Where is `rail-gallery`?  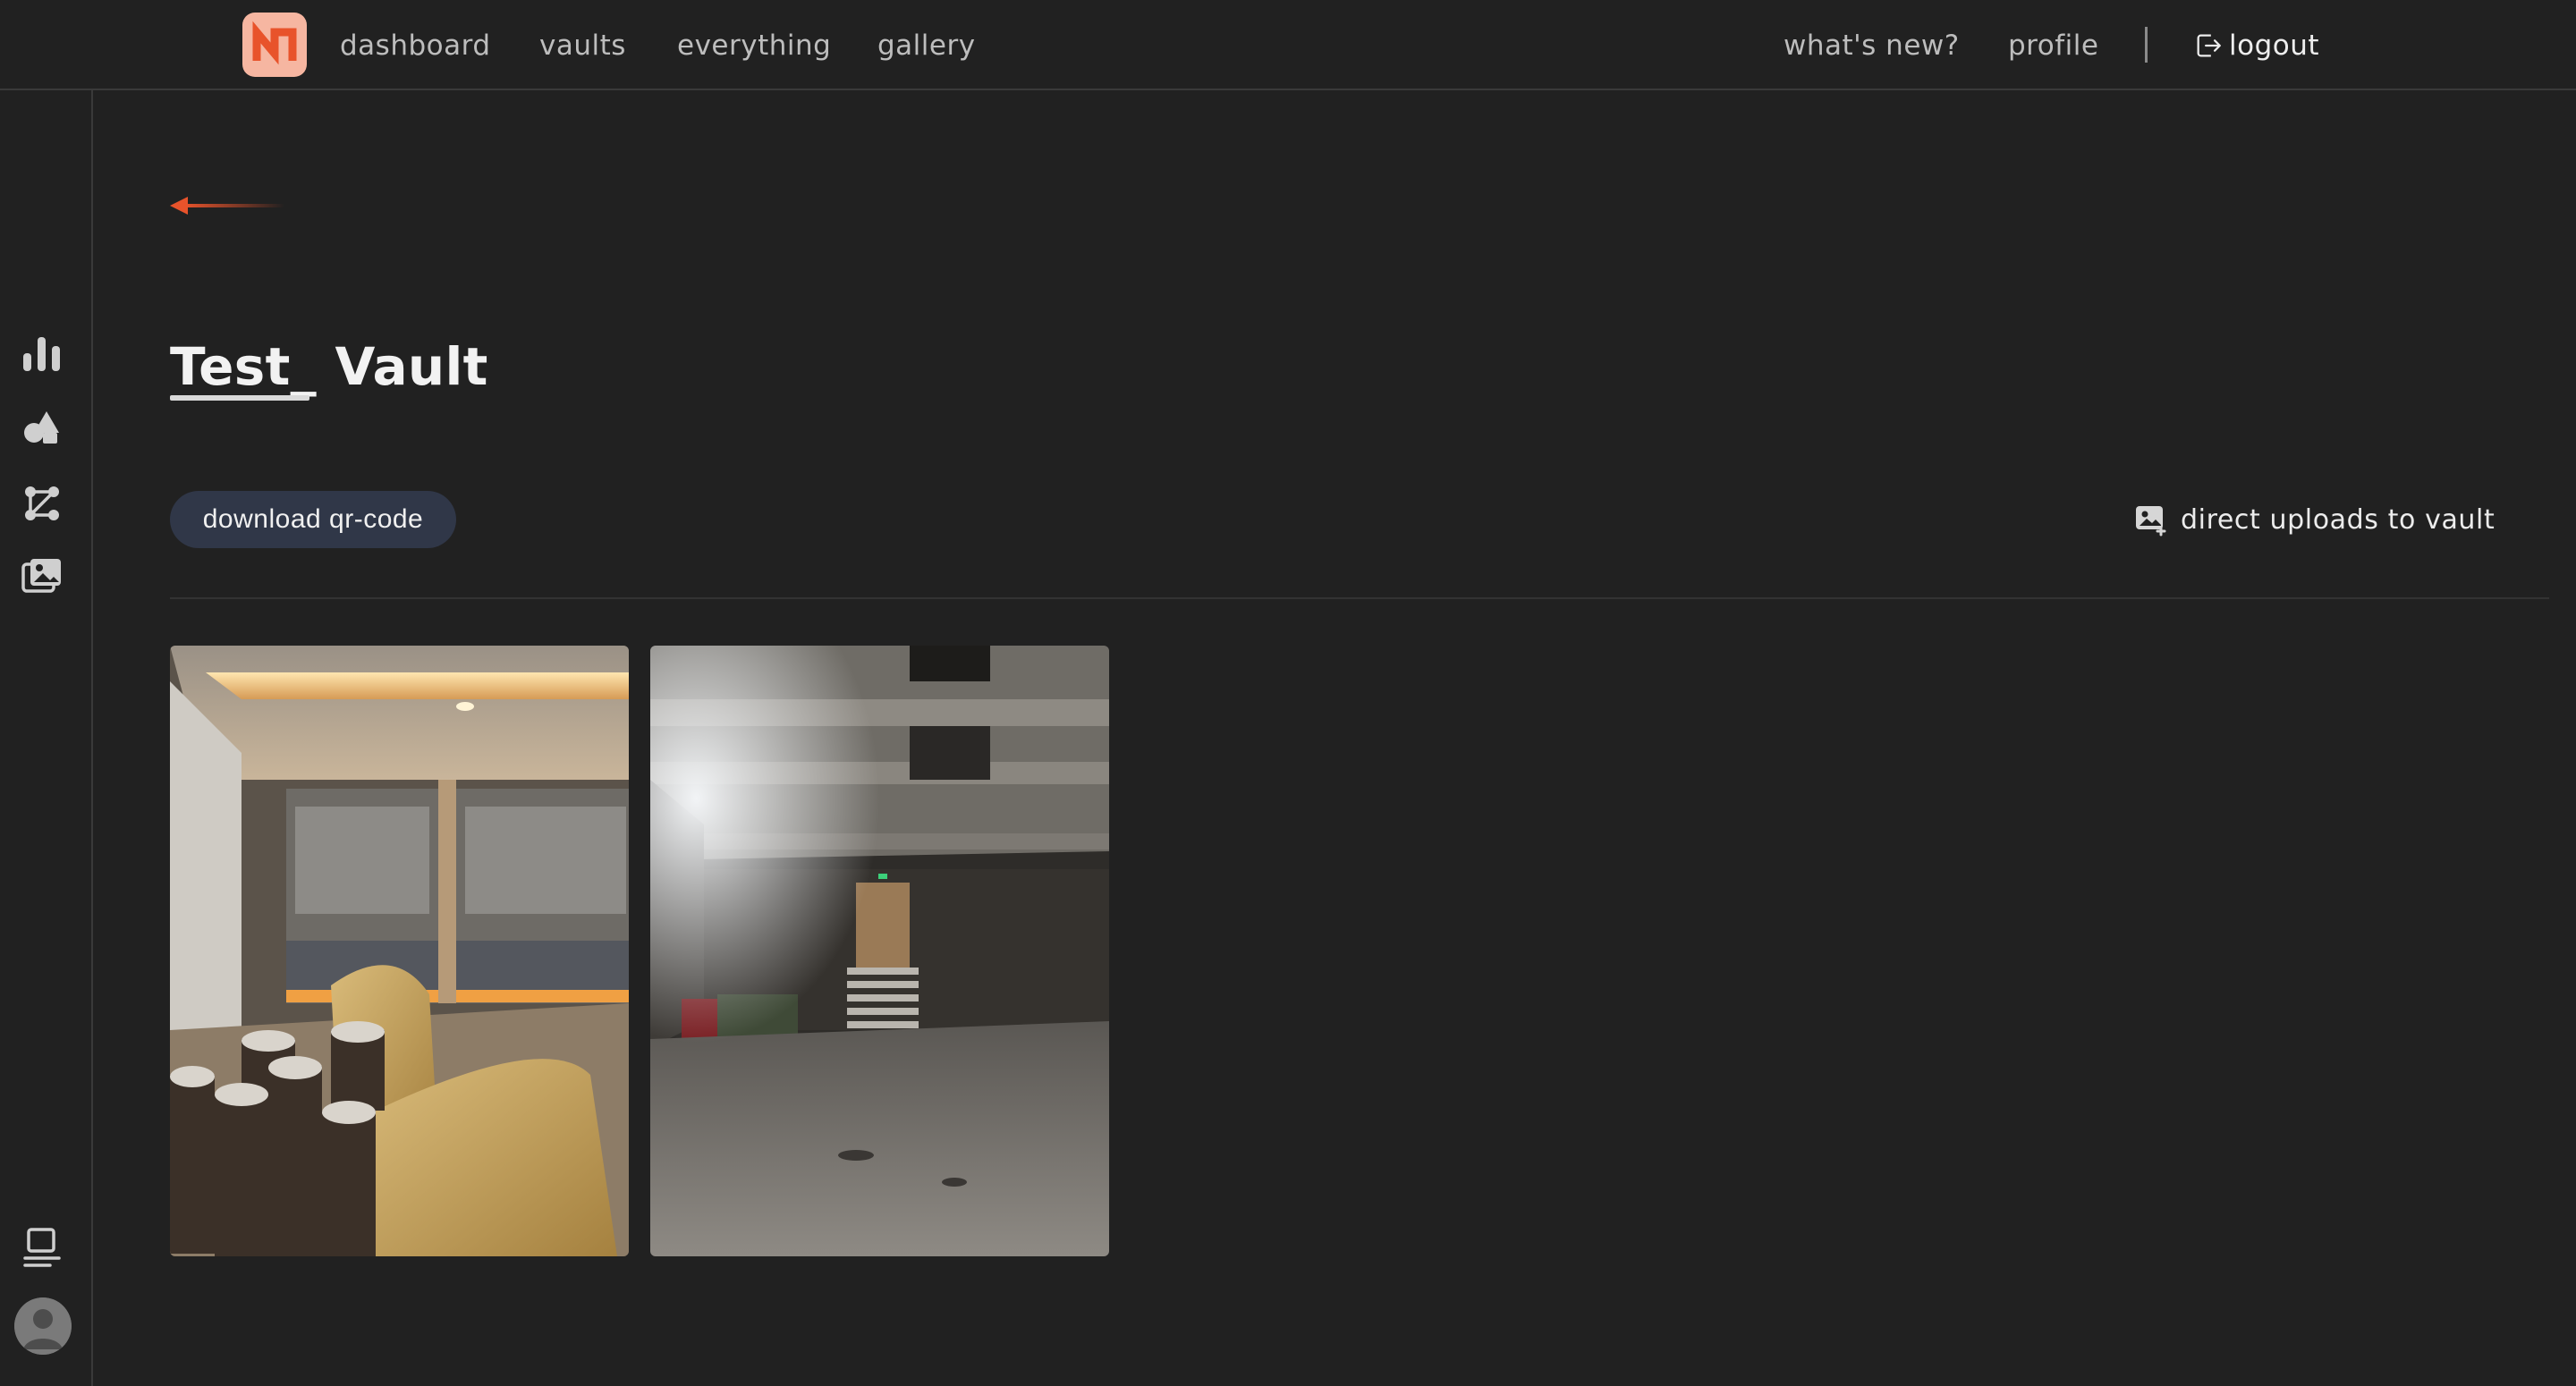
rail-gallery is located at coordinates (42, 577).